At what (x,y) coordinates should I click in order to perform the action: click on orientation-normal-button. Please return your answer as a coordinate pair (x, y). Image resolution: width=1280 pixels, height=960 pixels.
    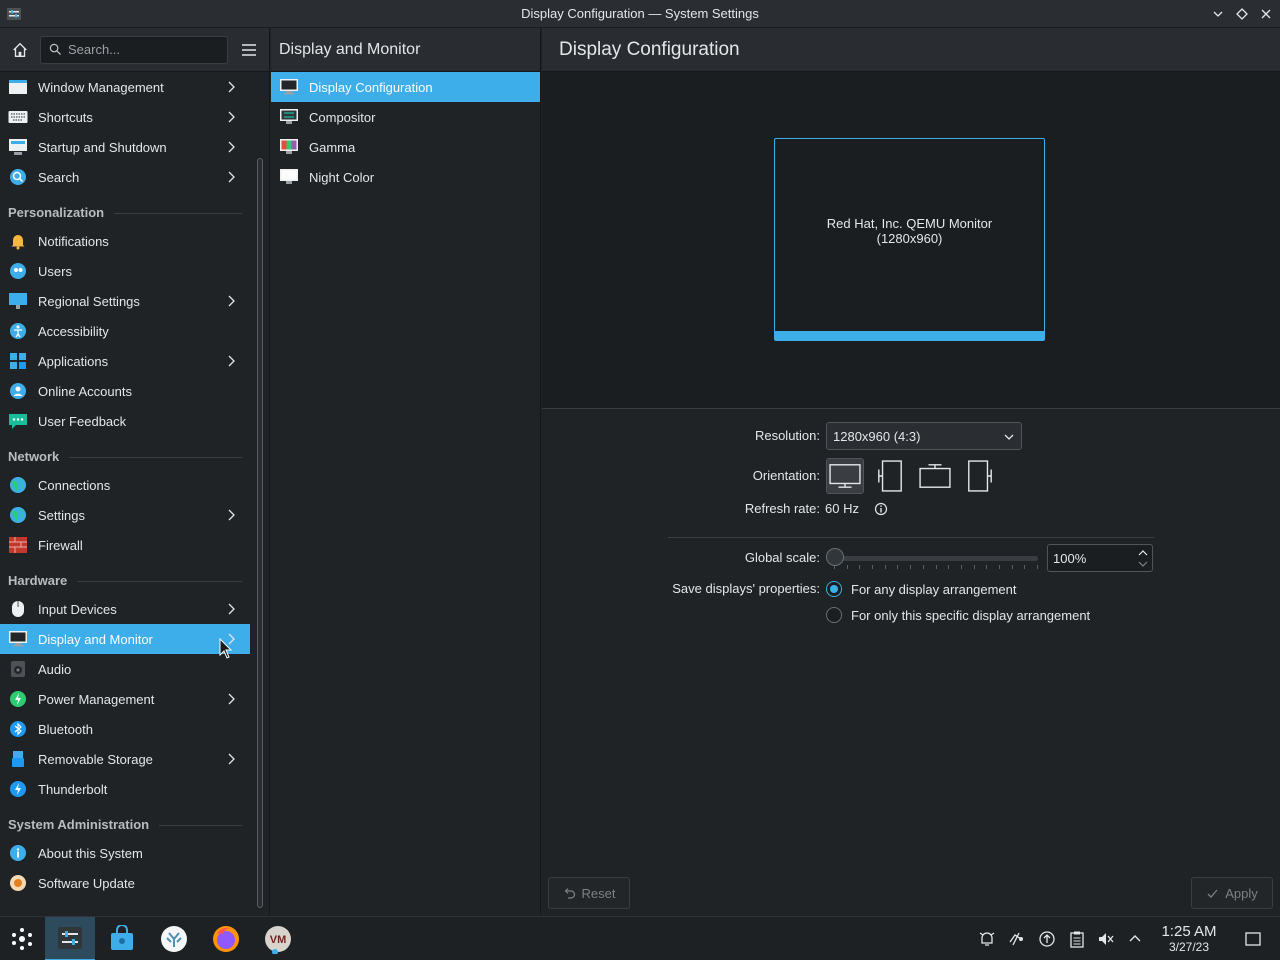
    Looking at the image, I should click on (845, 476).